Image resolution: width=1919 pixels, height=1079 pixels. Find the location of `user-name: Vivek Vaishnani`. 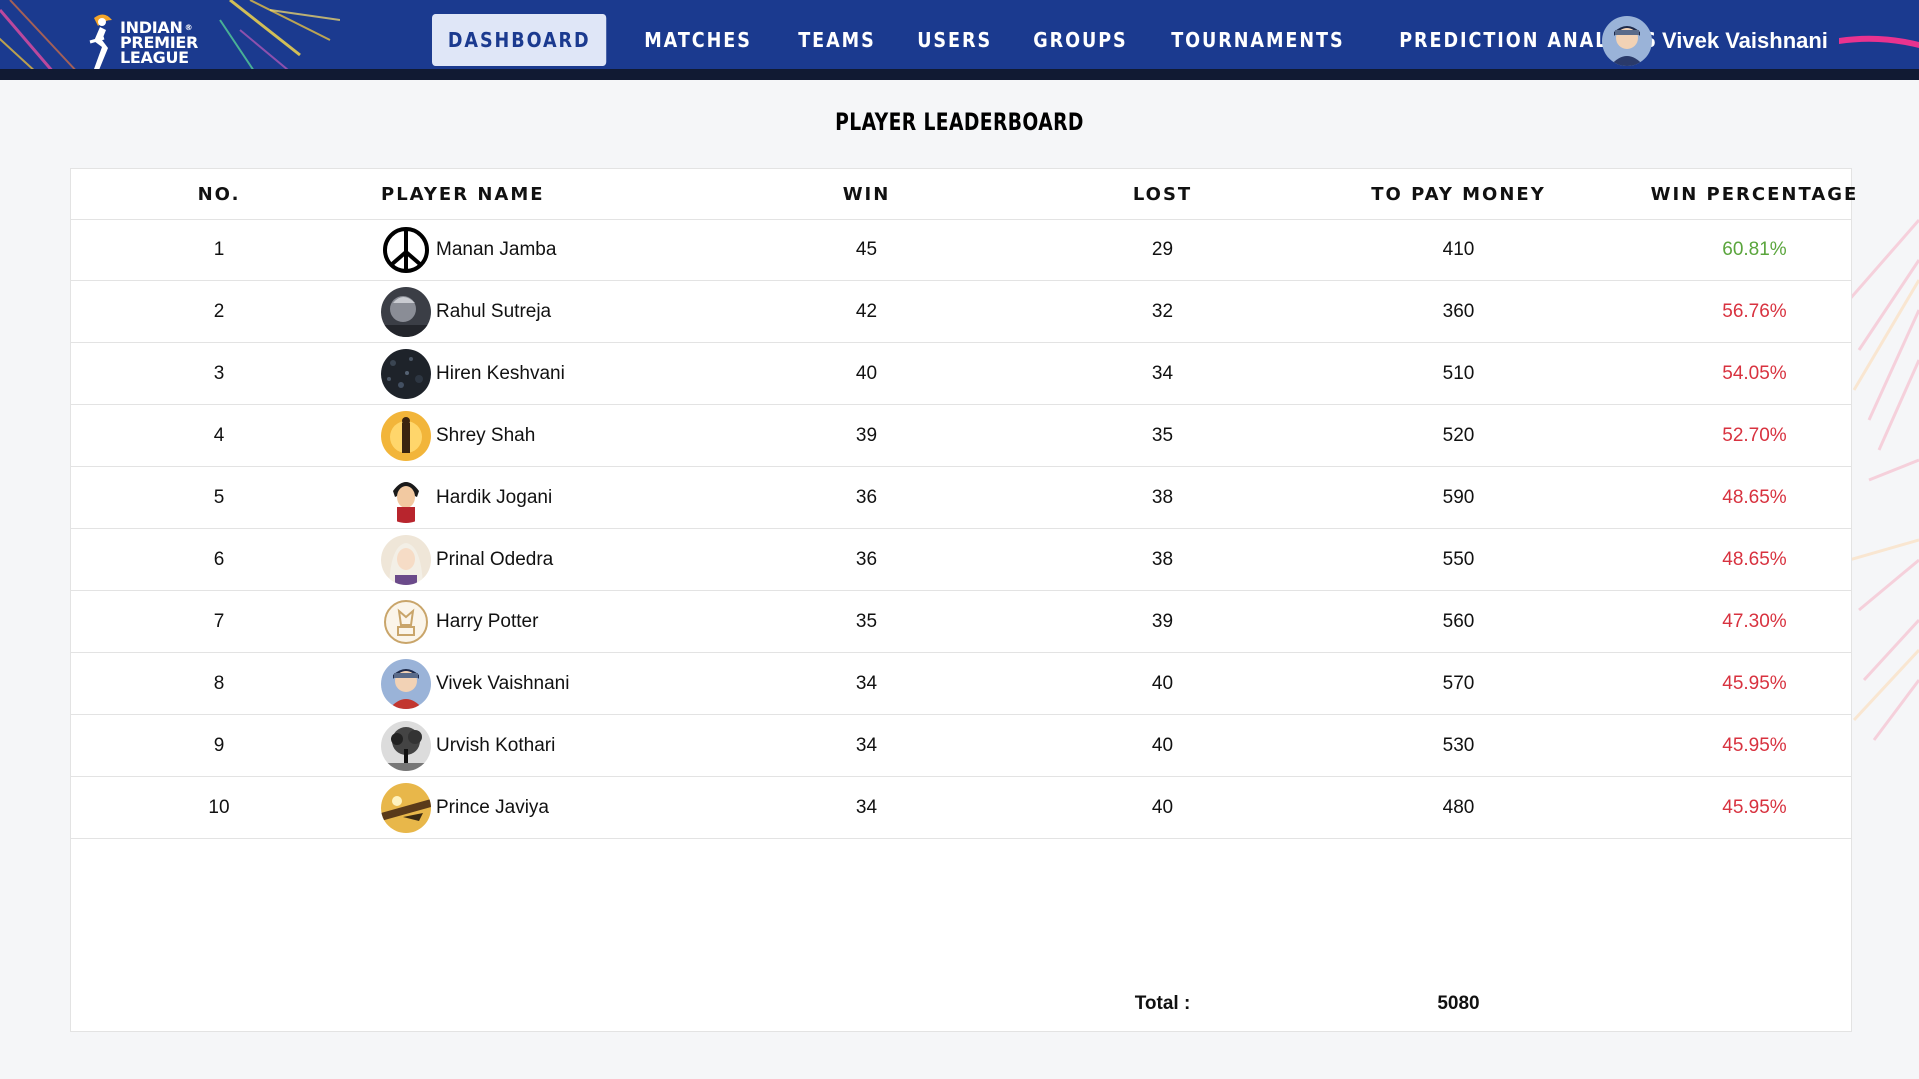

user-name: Vivek Vaishnani is located at coordinates (1745, 41).